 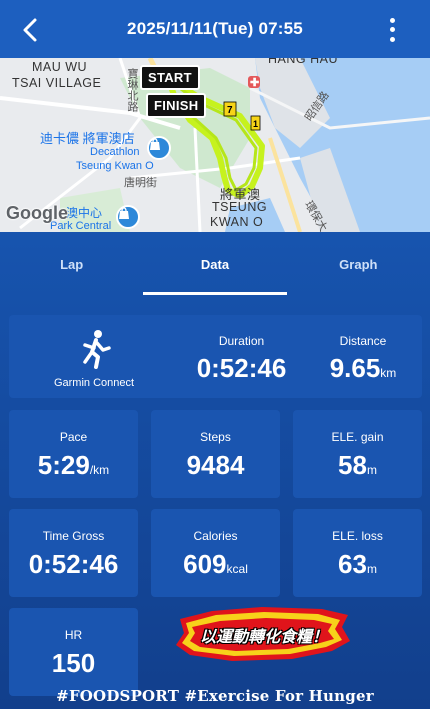 I want to click on time-gross-card: Time Gross 0:52:46, so click(x=73, y=553).